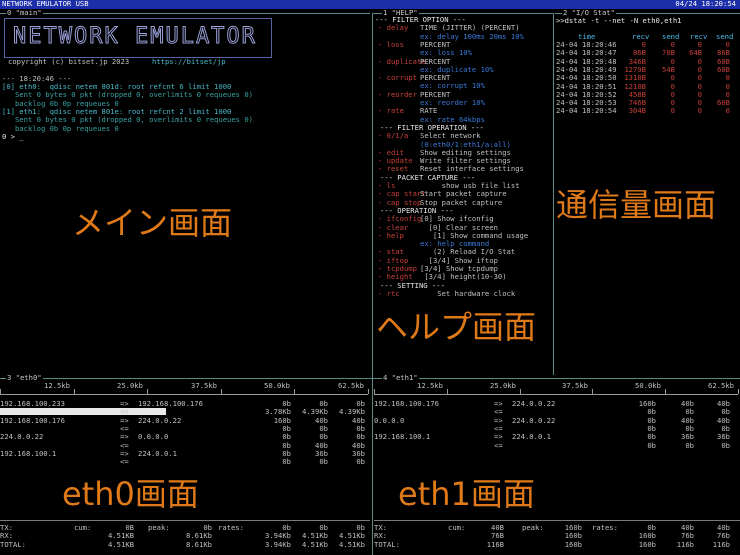 The image size is (740, 555). Describe the element at coordinates (153, 437) in the screenshot. I see `flow-dest: 0.0.0.0` at that location.